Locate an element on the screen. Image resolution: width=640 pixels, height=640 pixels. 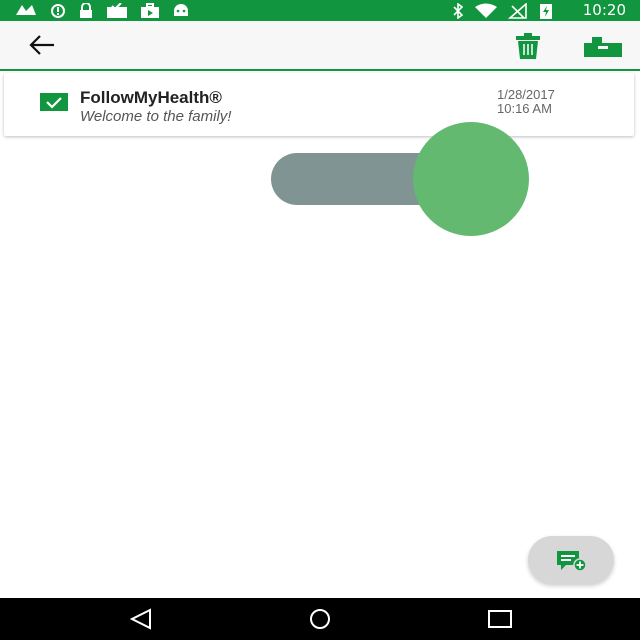
message-timestamp: 1/28/2017 10:16 AM is located at coordinates (526, 102).